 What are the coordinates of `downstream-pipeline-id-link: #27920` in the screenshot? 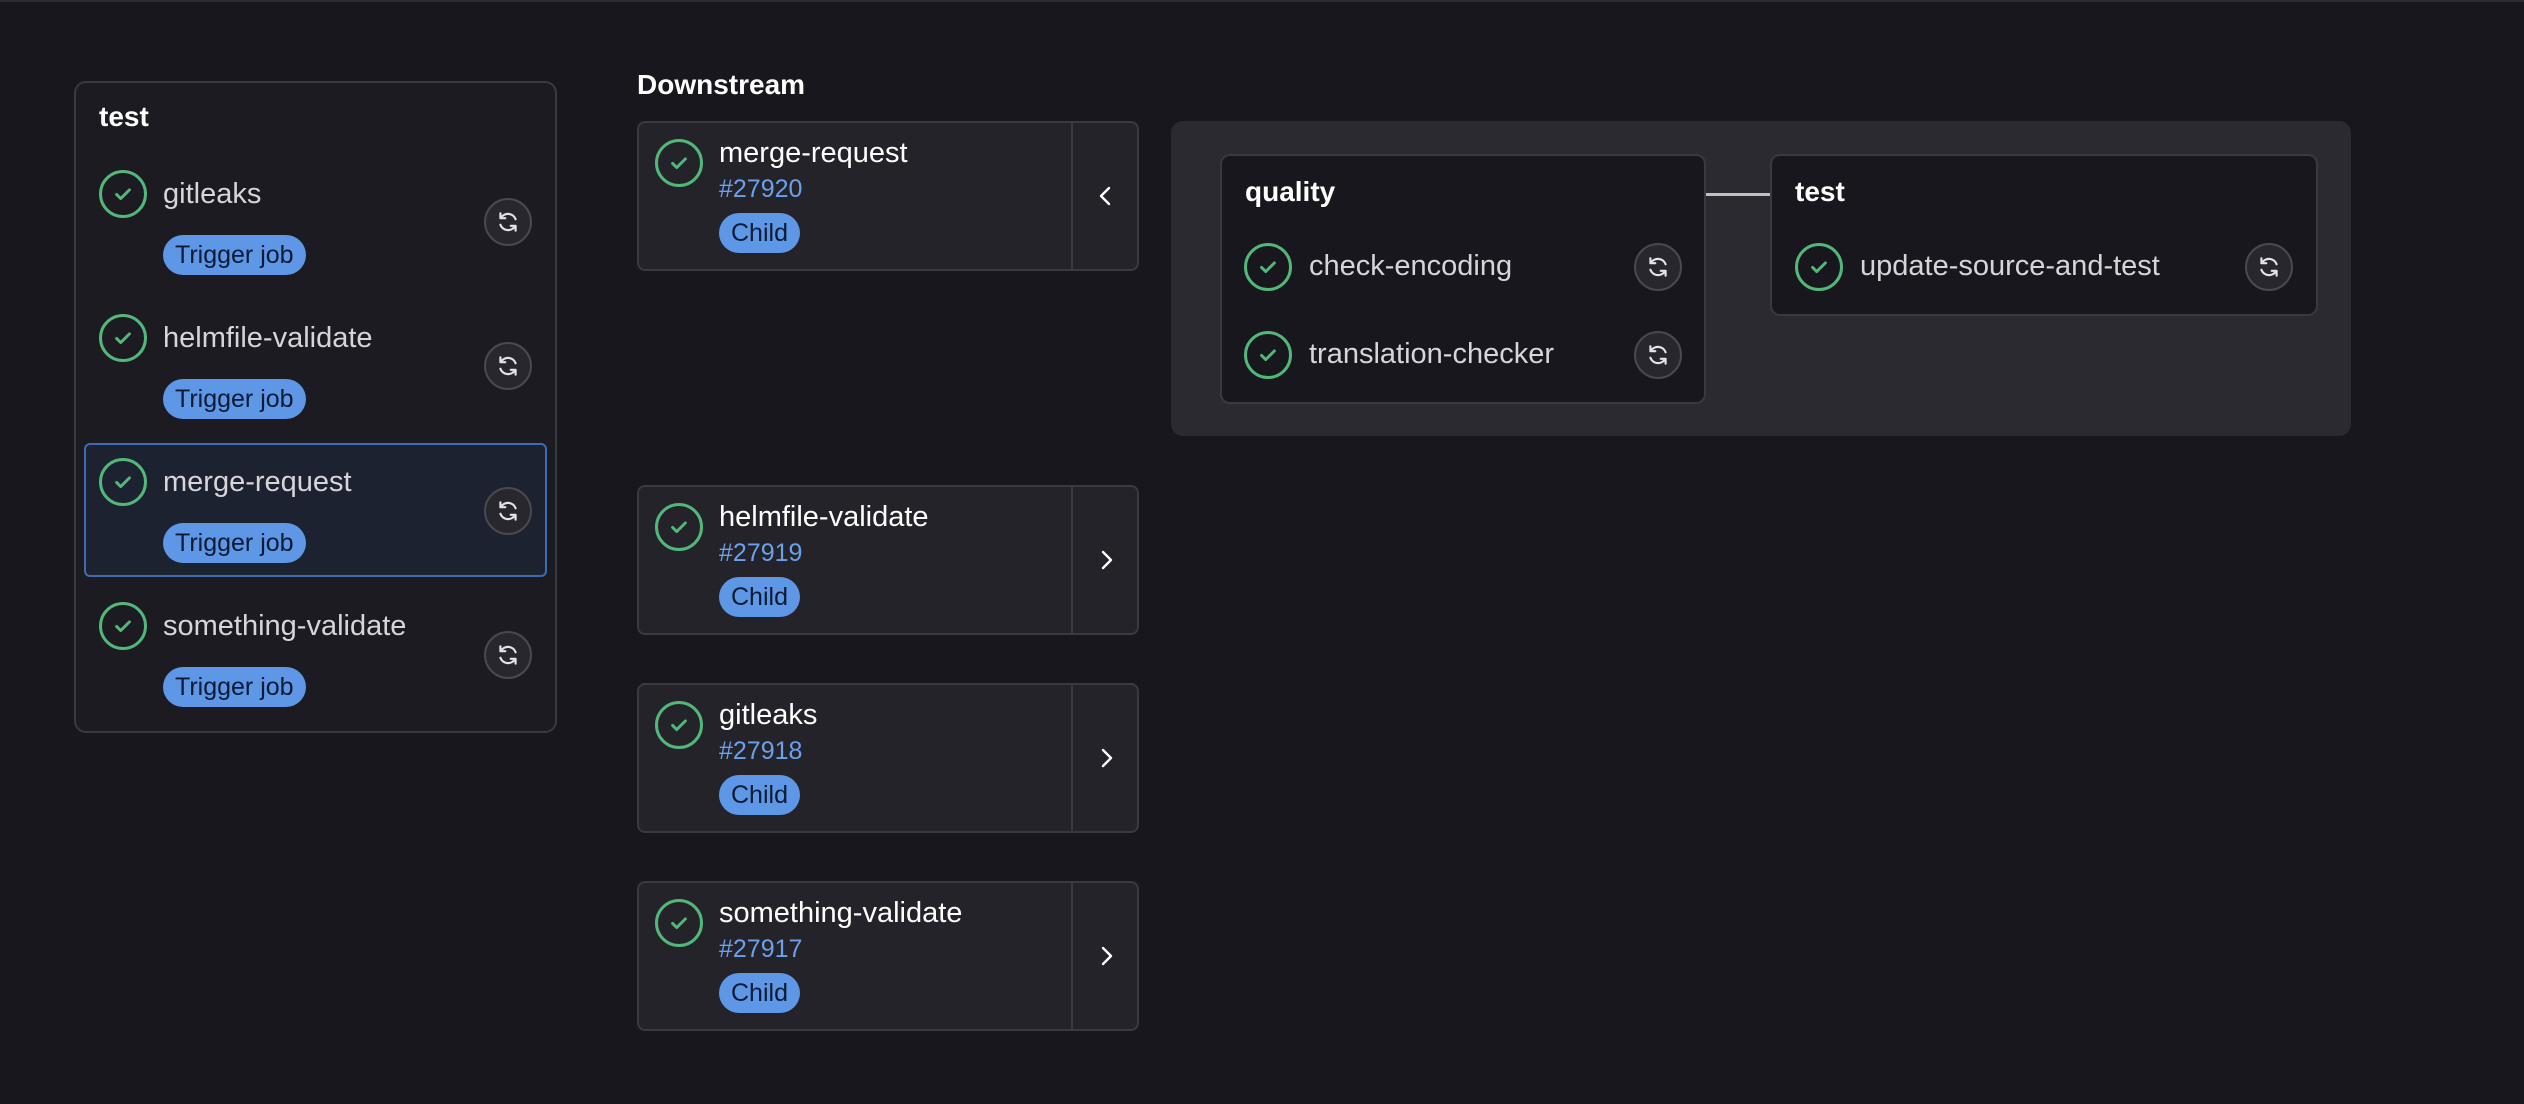 It's located at (760, 189).